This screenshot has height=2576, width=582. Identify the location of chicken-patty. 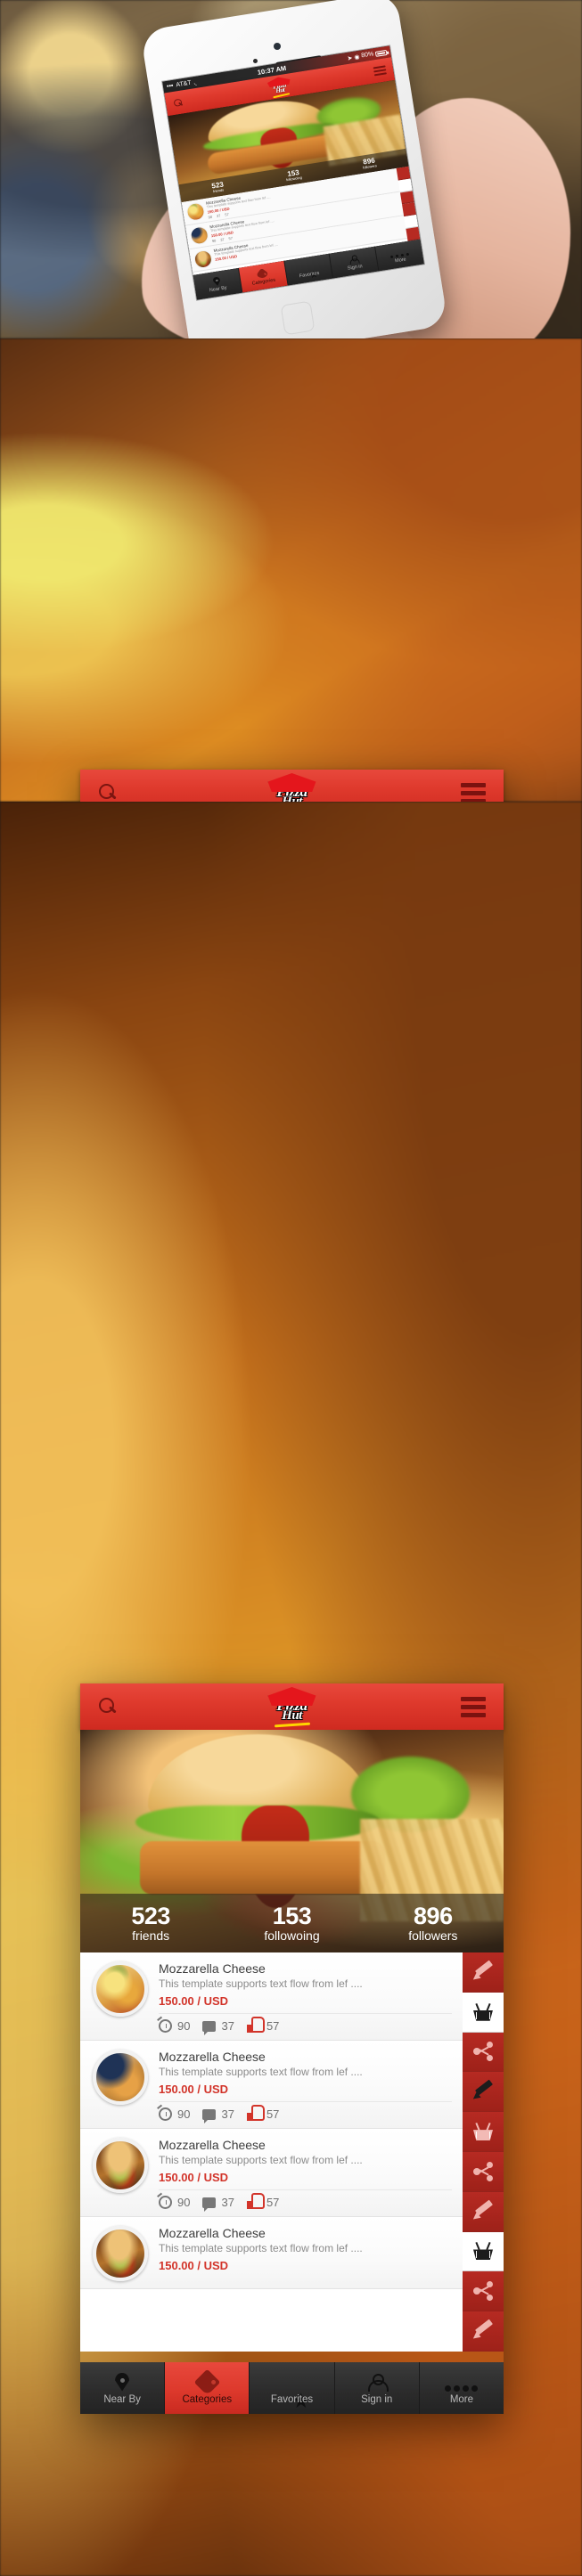
(262, 1868).